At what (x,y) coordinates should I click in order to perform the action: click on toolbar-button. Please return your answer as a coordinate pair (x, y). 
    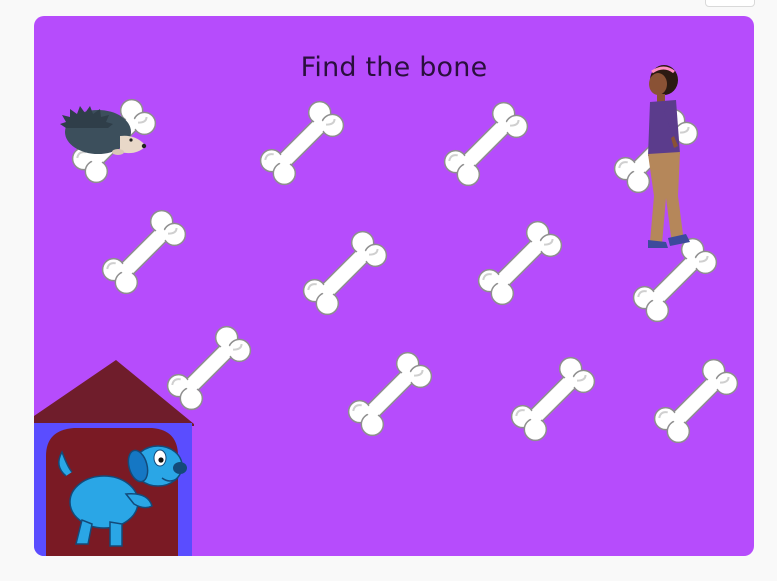
    Looking at the image, I should click on (730, 3).